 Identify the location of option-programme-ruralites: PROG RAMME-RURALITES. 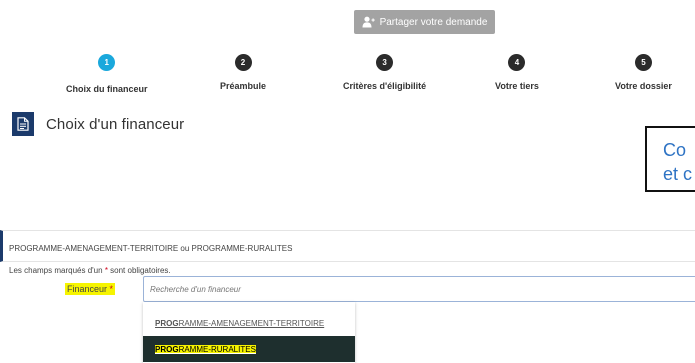
(249, 349).